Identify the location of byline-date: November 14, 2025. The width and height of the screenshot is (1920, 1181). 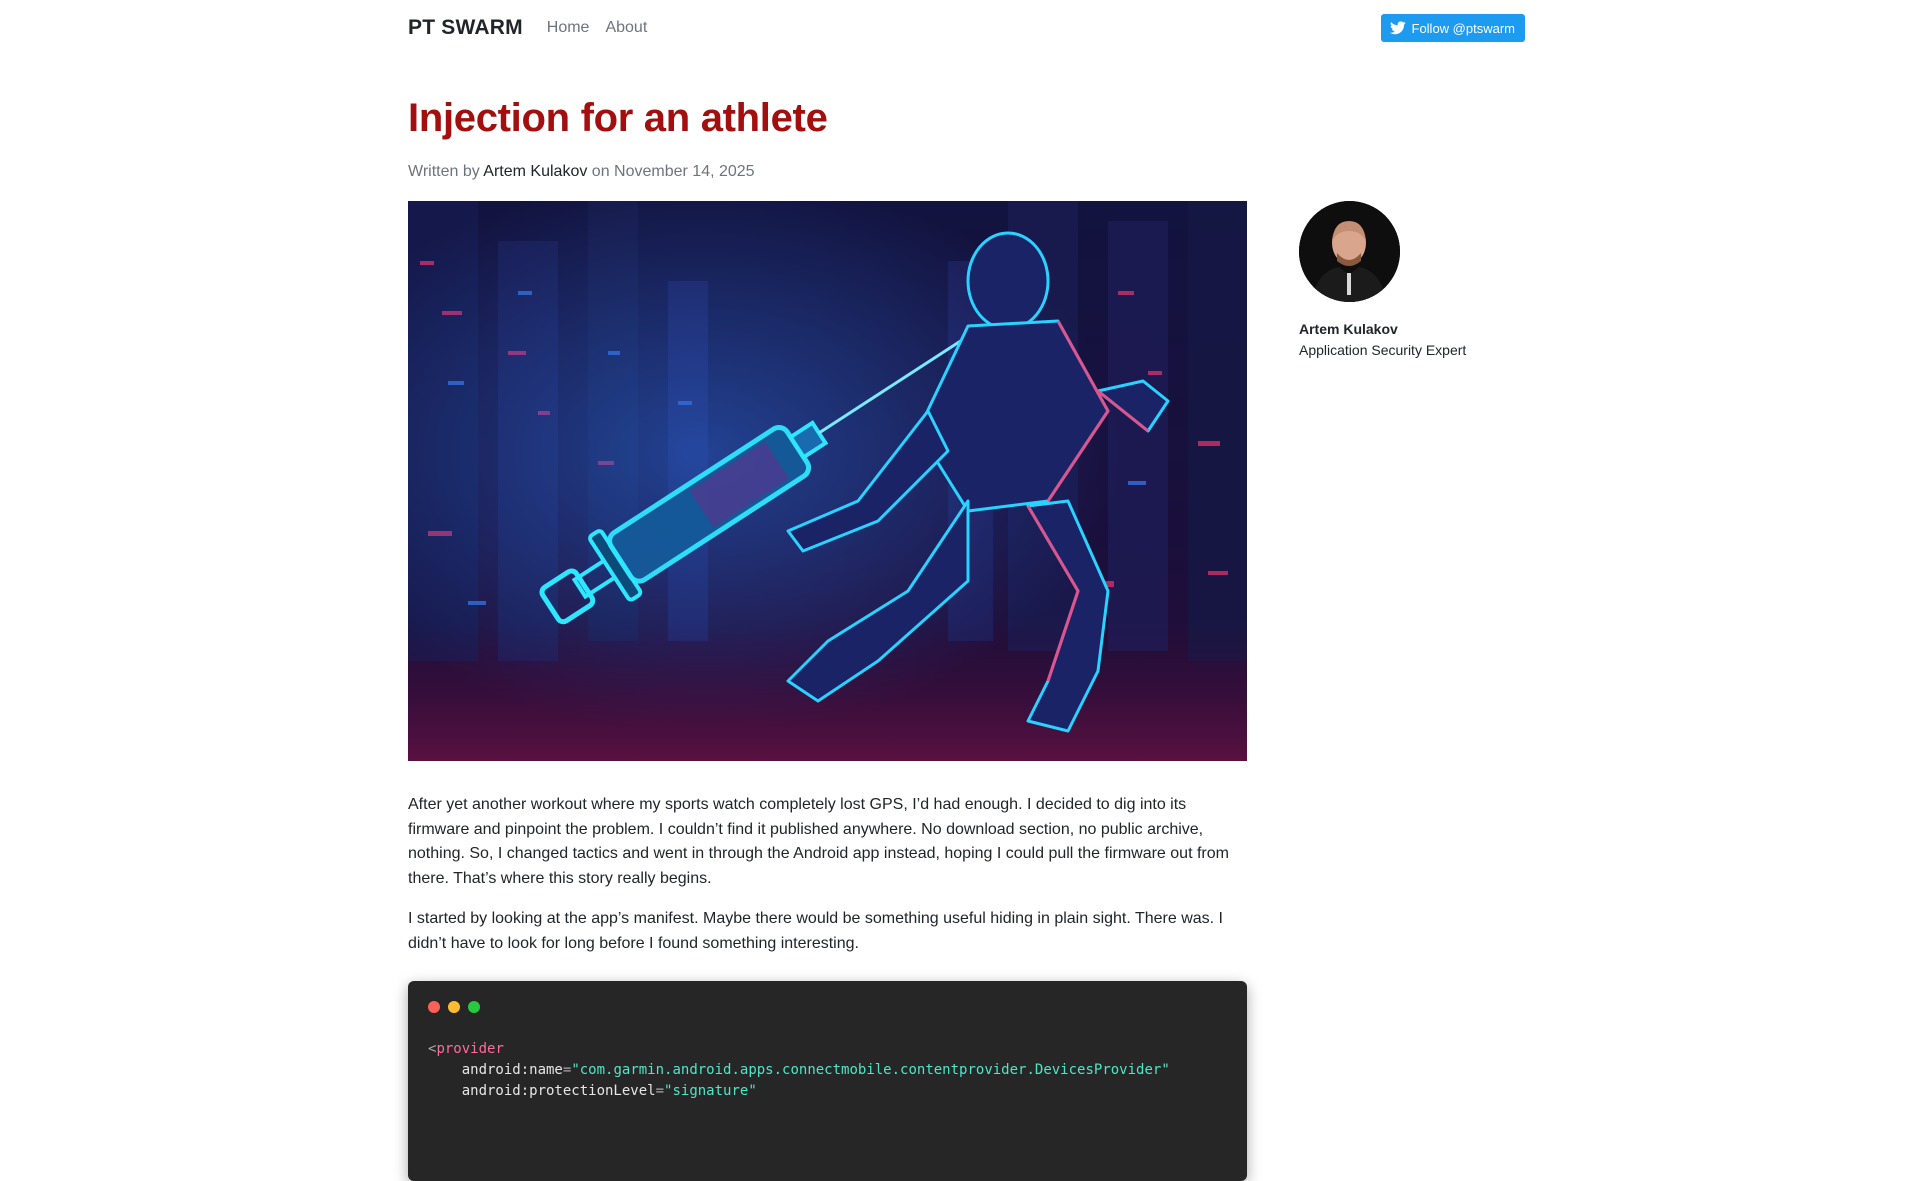
(684, 171).